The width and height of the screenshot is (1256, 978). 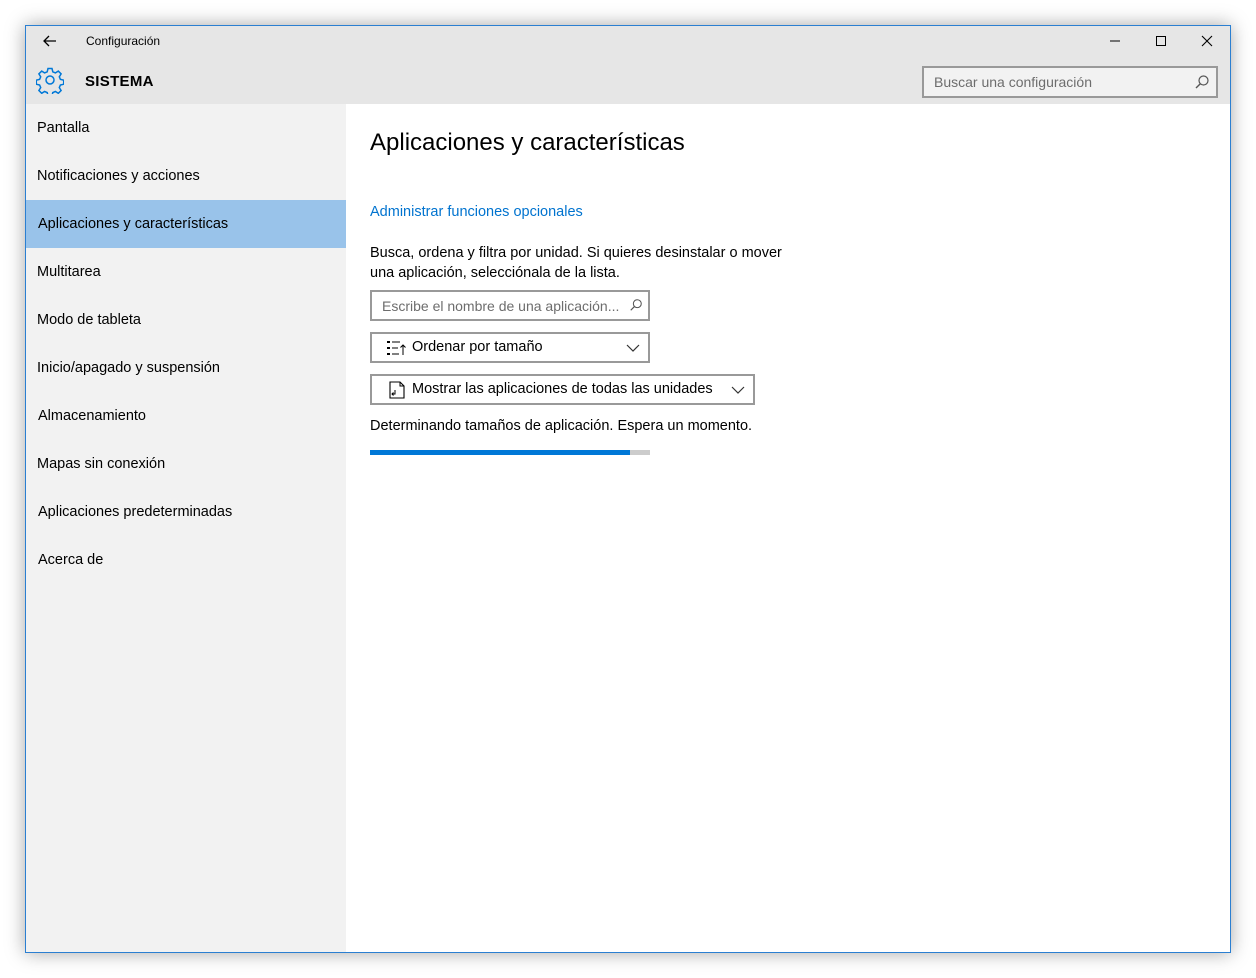 I want to click on minimize-icon, so click(x=1115, y=41).